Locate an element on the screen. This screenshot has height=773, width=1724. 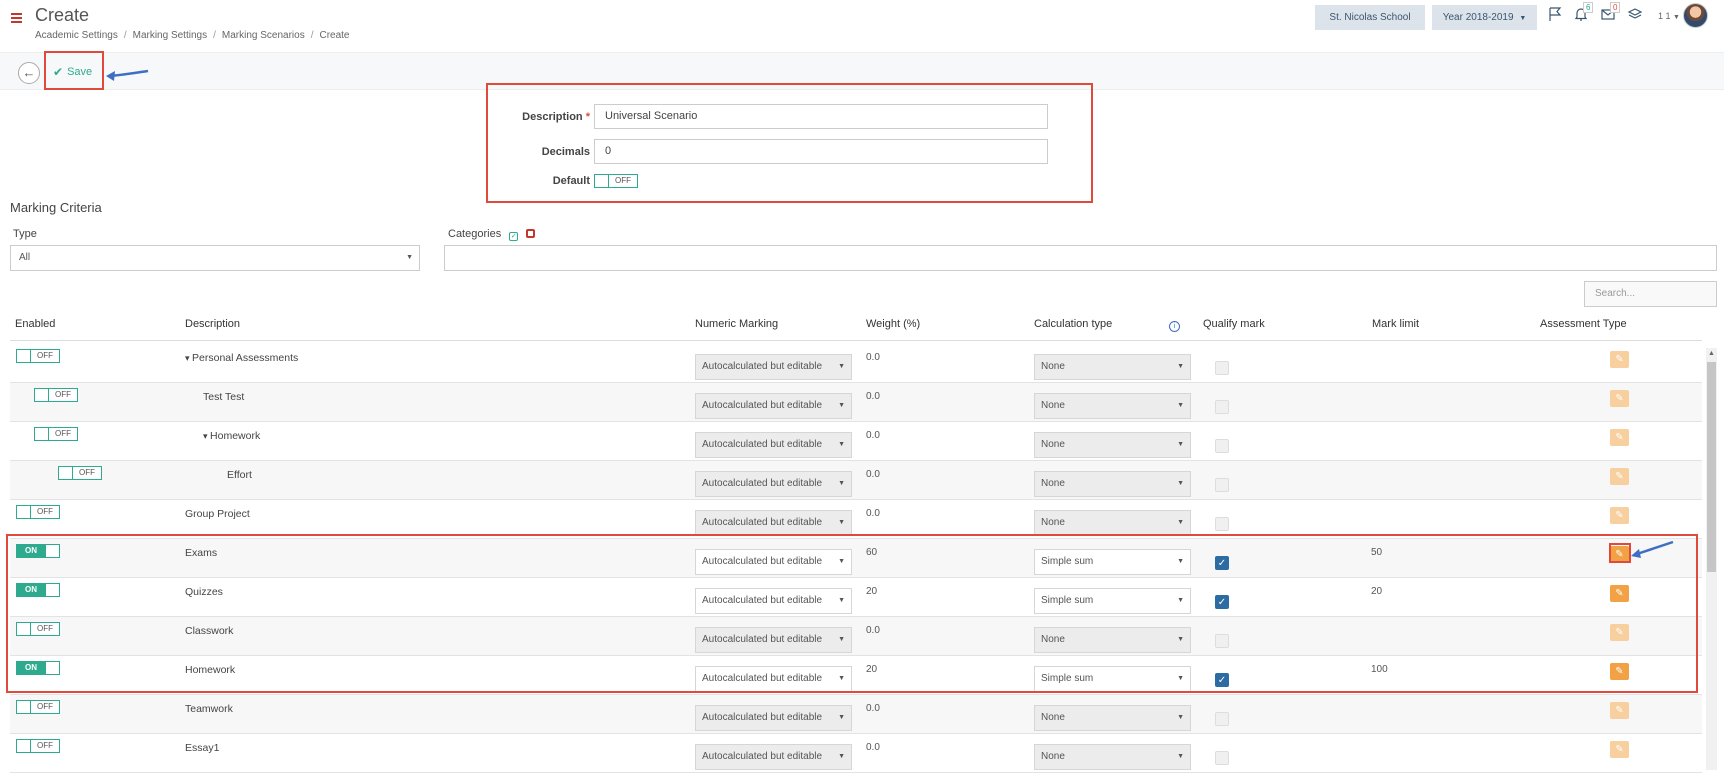
flag-icon is located at coordinates (1558, 16).